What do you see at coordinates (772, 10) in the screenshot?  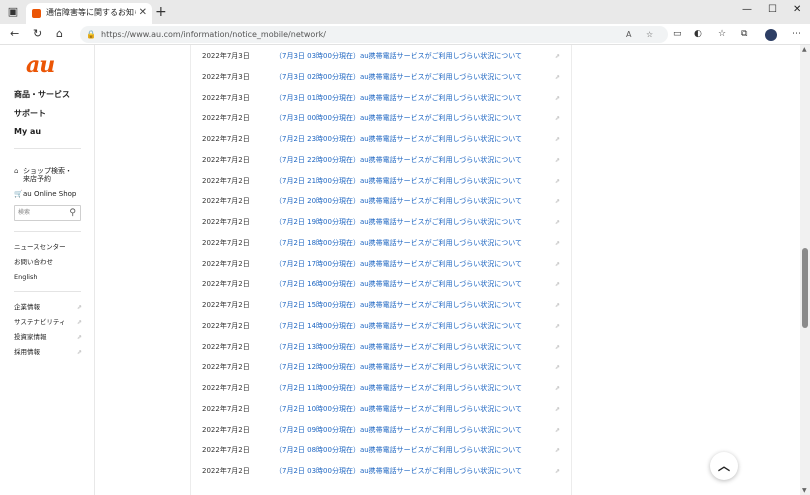 I see `maximize-button: ☐` at bounding box center [772, 10].